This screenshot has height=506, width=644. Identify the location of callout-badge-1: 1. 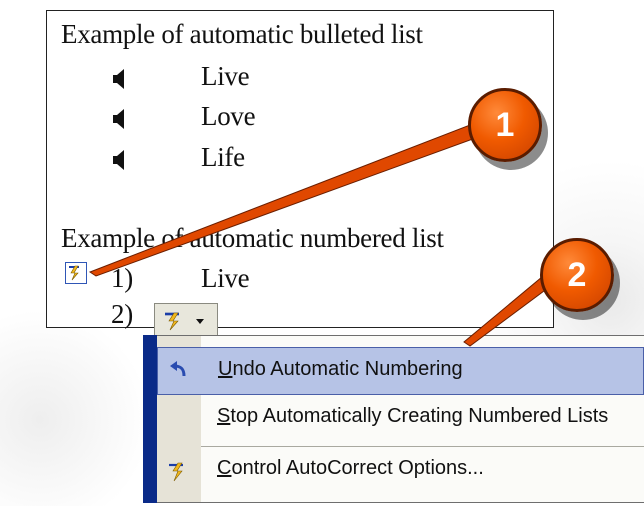
(505, 125).